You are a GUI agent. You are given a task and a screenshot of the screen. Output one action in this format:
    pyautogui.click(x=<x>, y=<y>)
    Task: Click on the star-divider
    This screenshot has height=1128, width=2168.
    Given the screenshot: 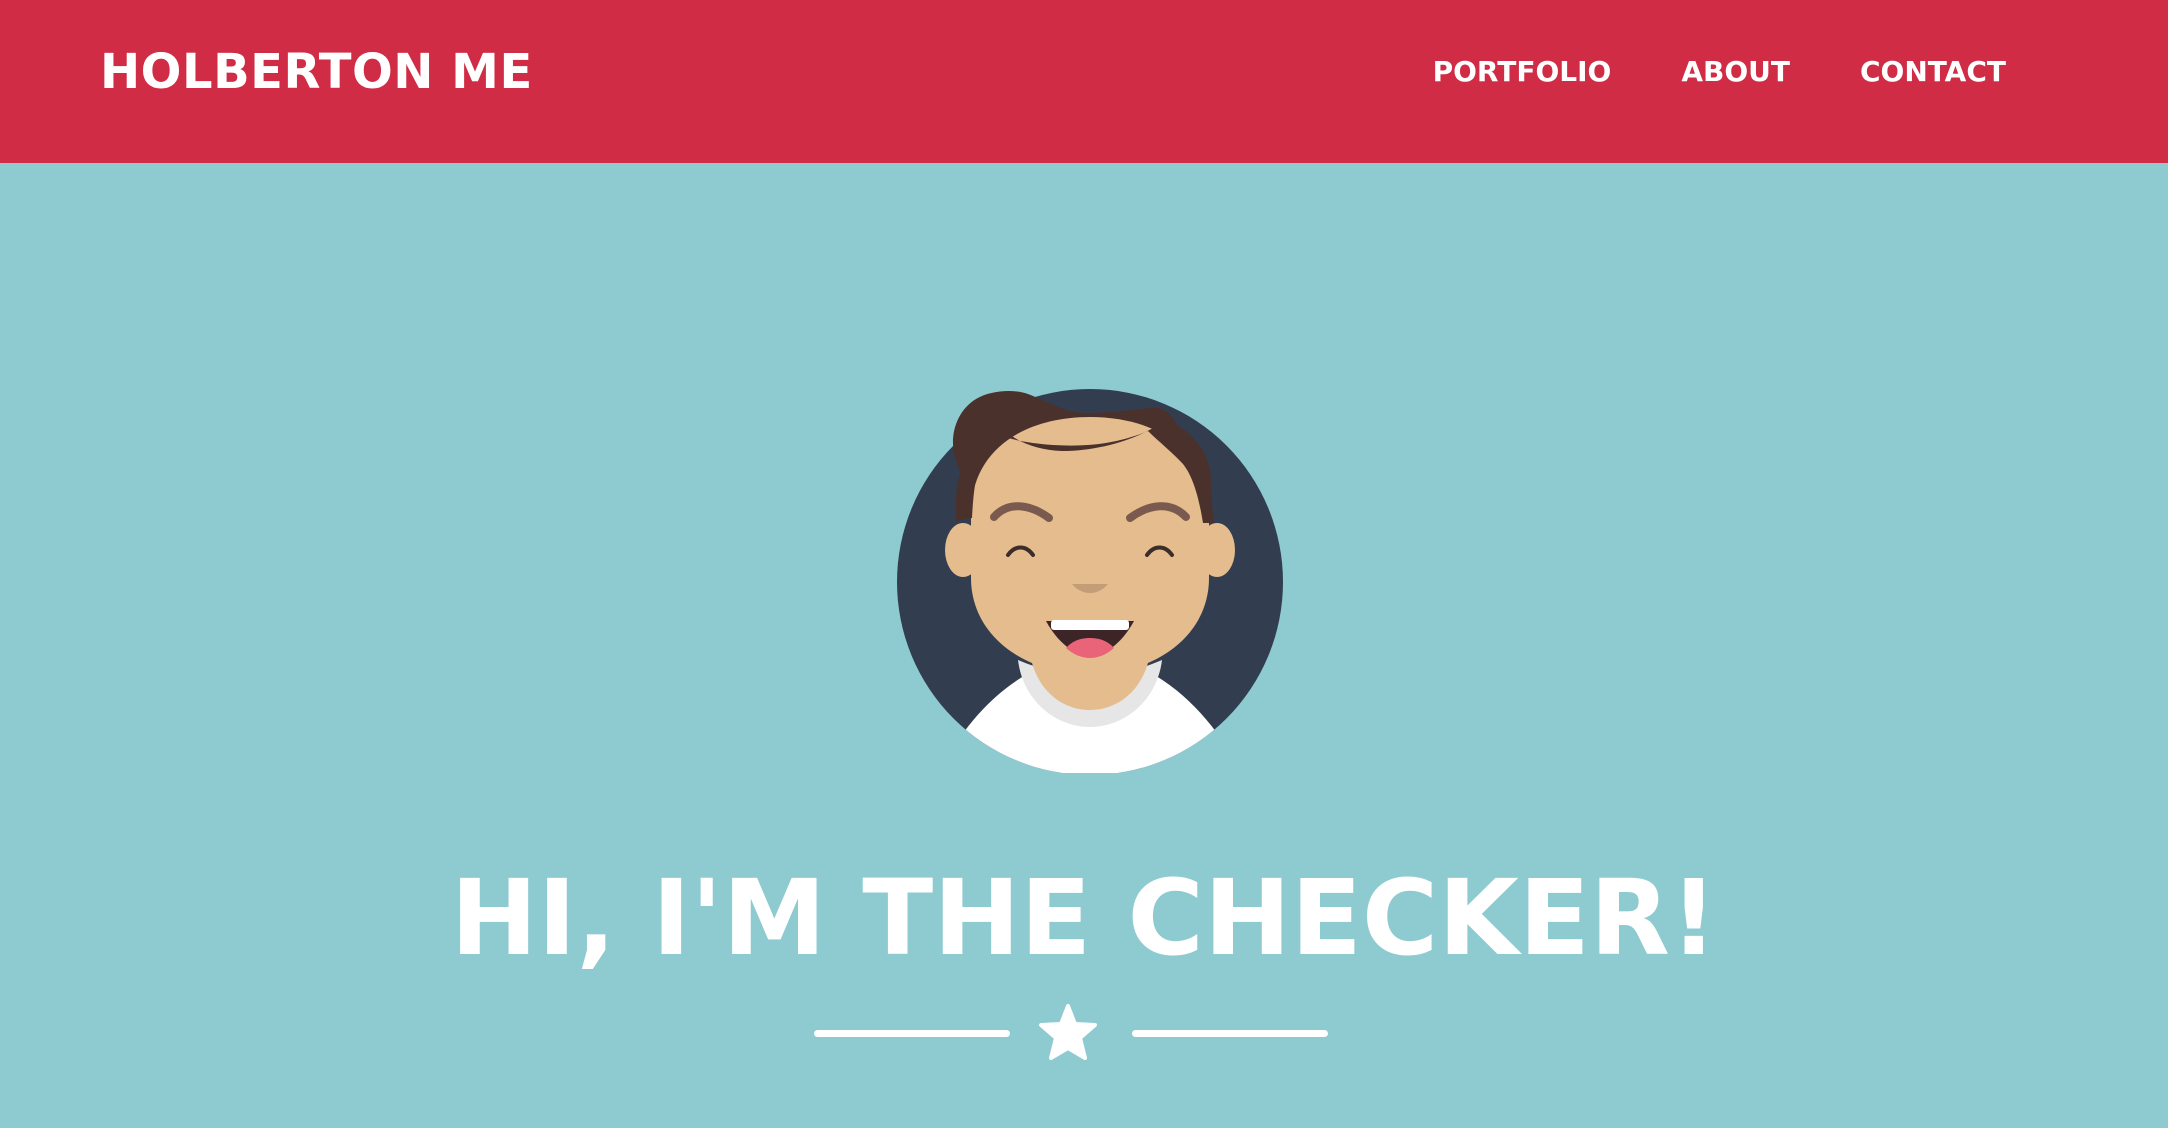 What is the action you would take?
    pyautogui.click(x=1072, y=1034)
    